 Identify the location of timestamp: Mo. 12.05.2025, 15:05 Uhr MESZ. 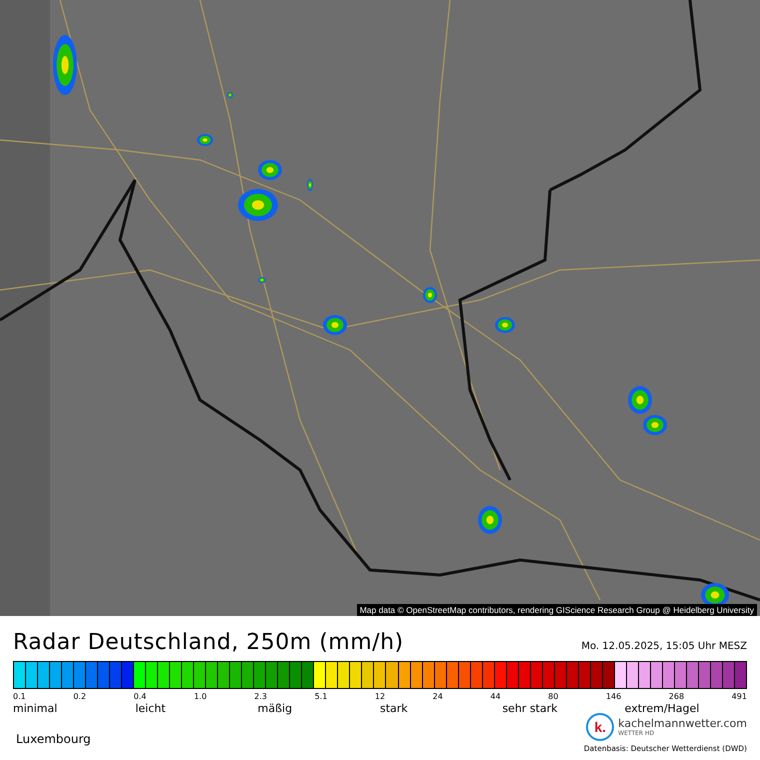
(664, 646).